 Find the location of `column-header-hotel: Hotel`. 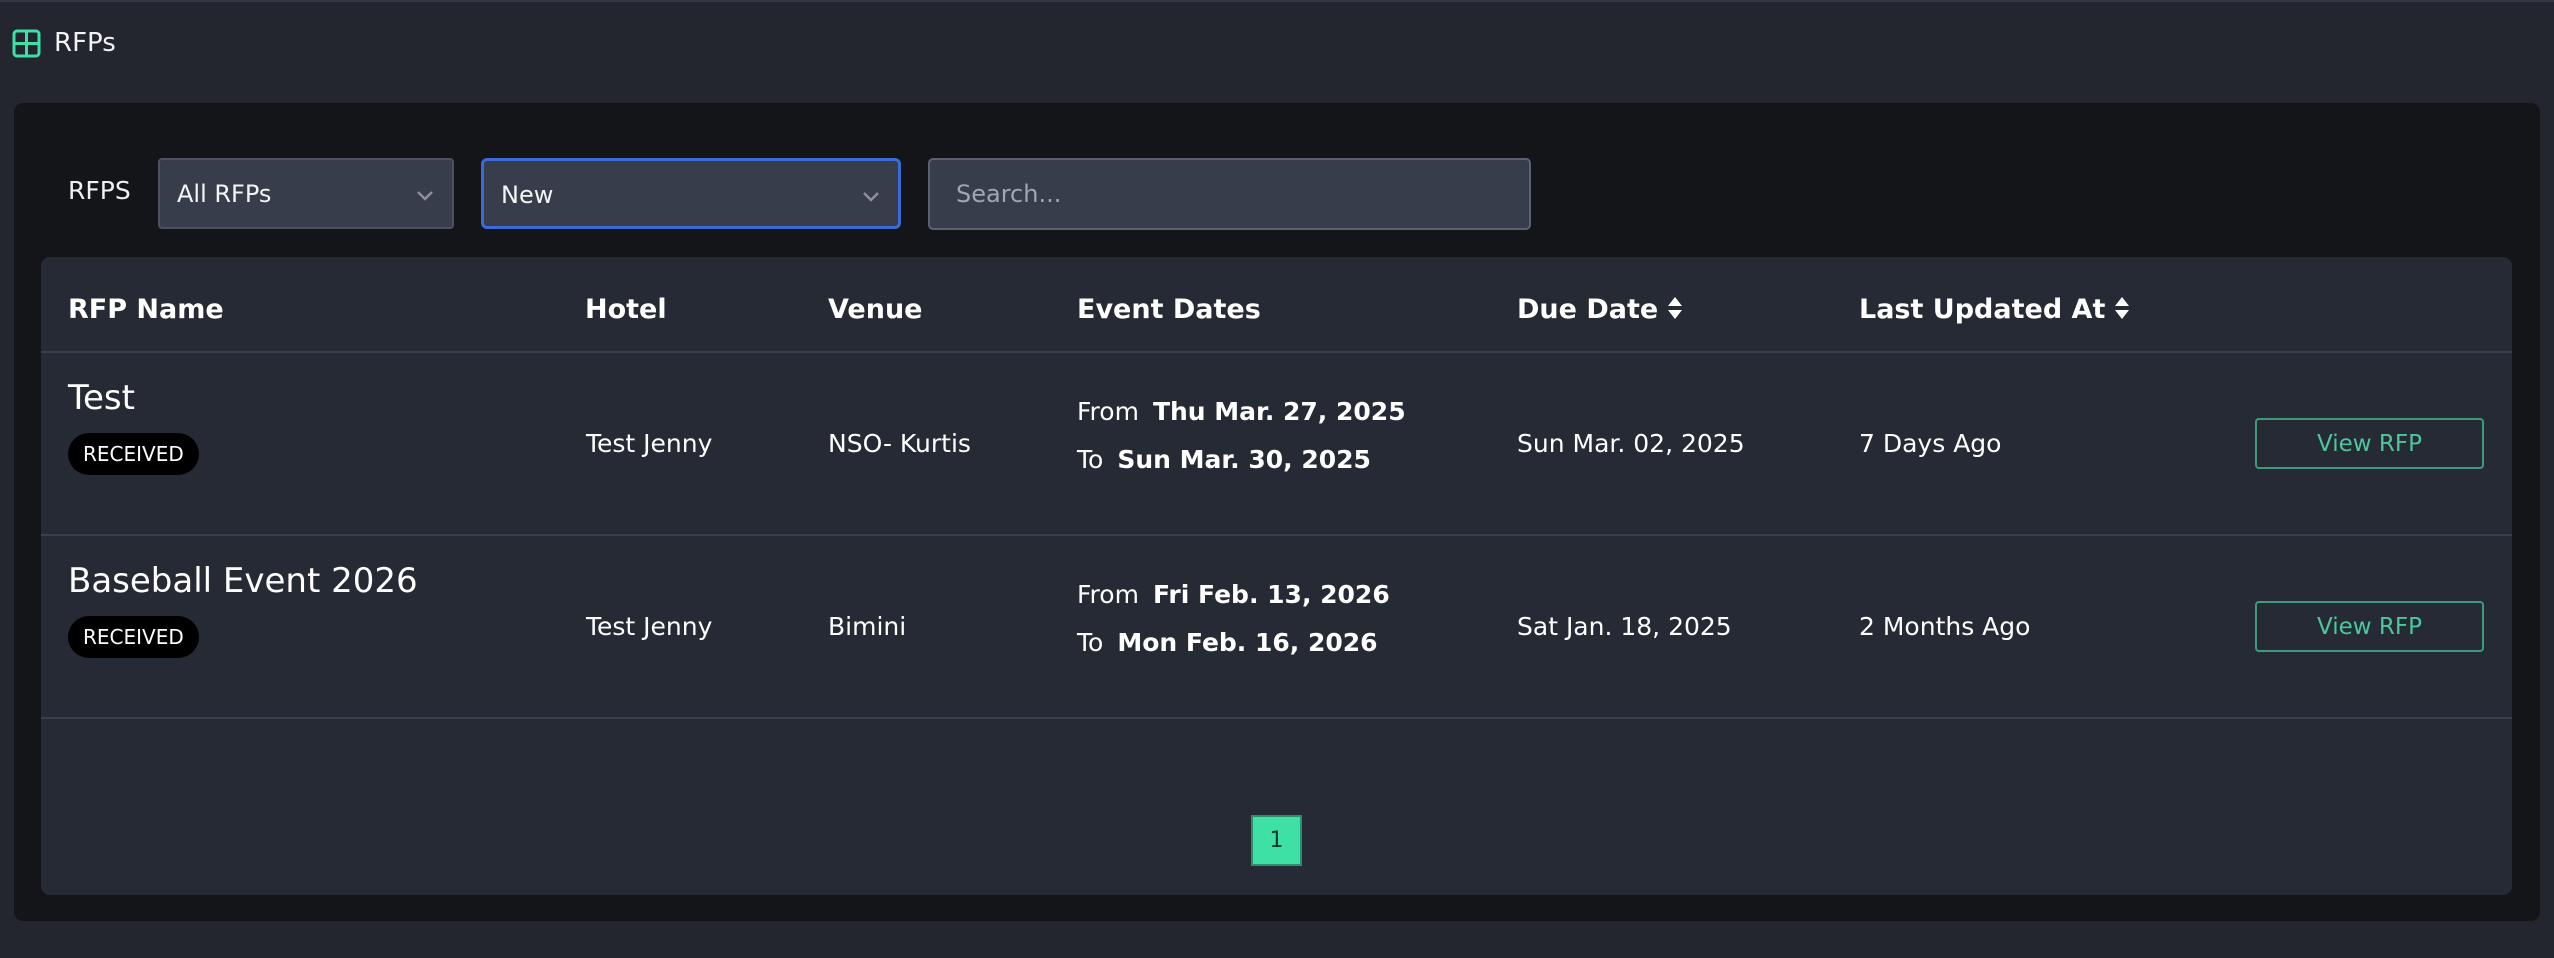

column-header-hotel: Hotel is located at coordinates (626, 309).